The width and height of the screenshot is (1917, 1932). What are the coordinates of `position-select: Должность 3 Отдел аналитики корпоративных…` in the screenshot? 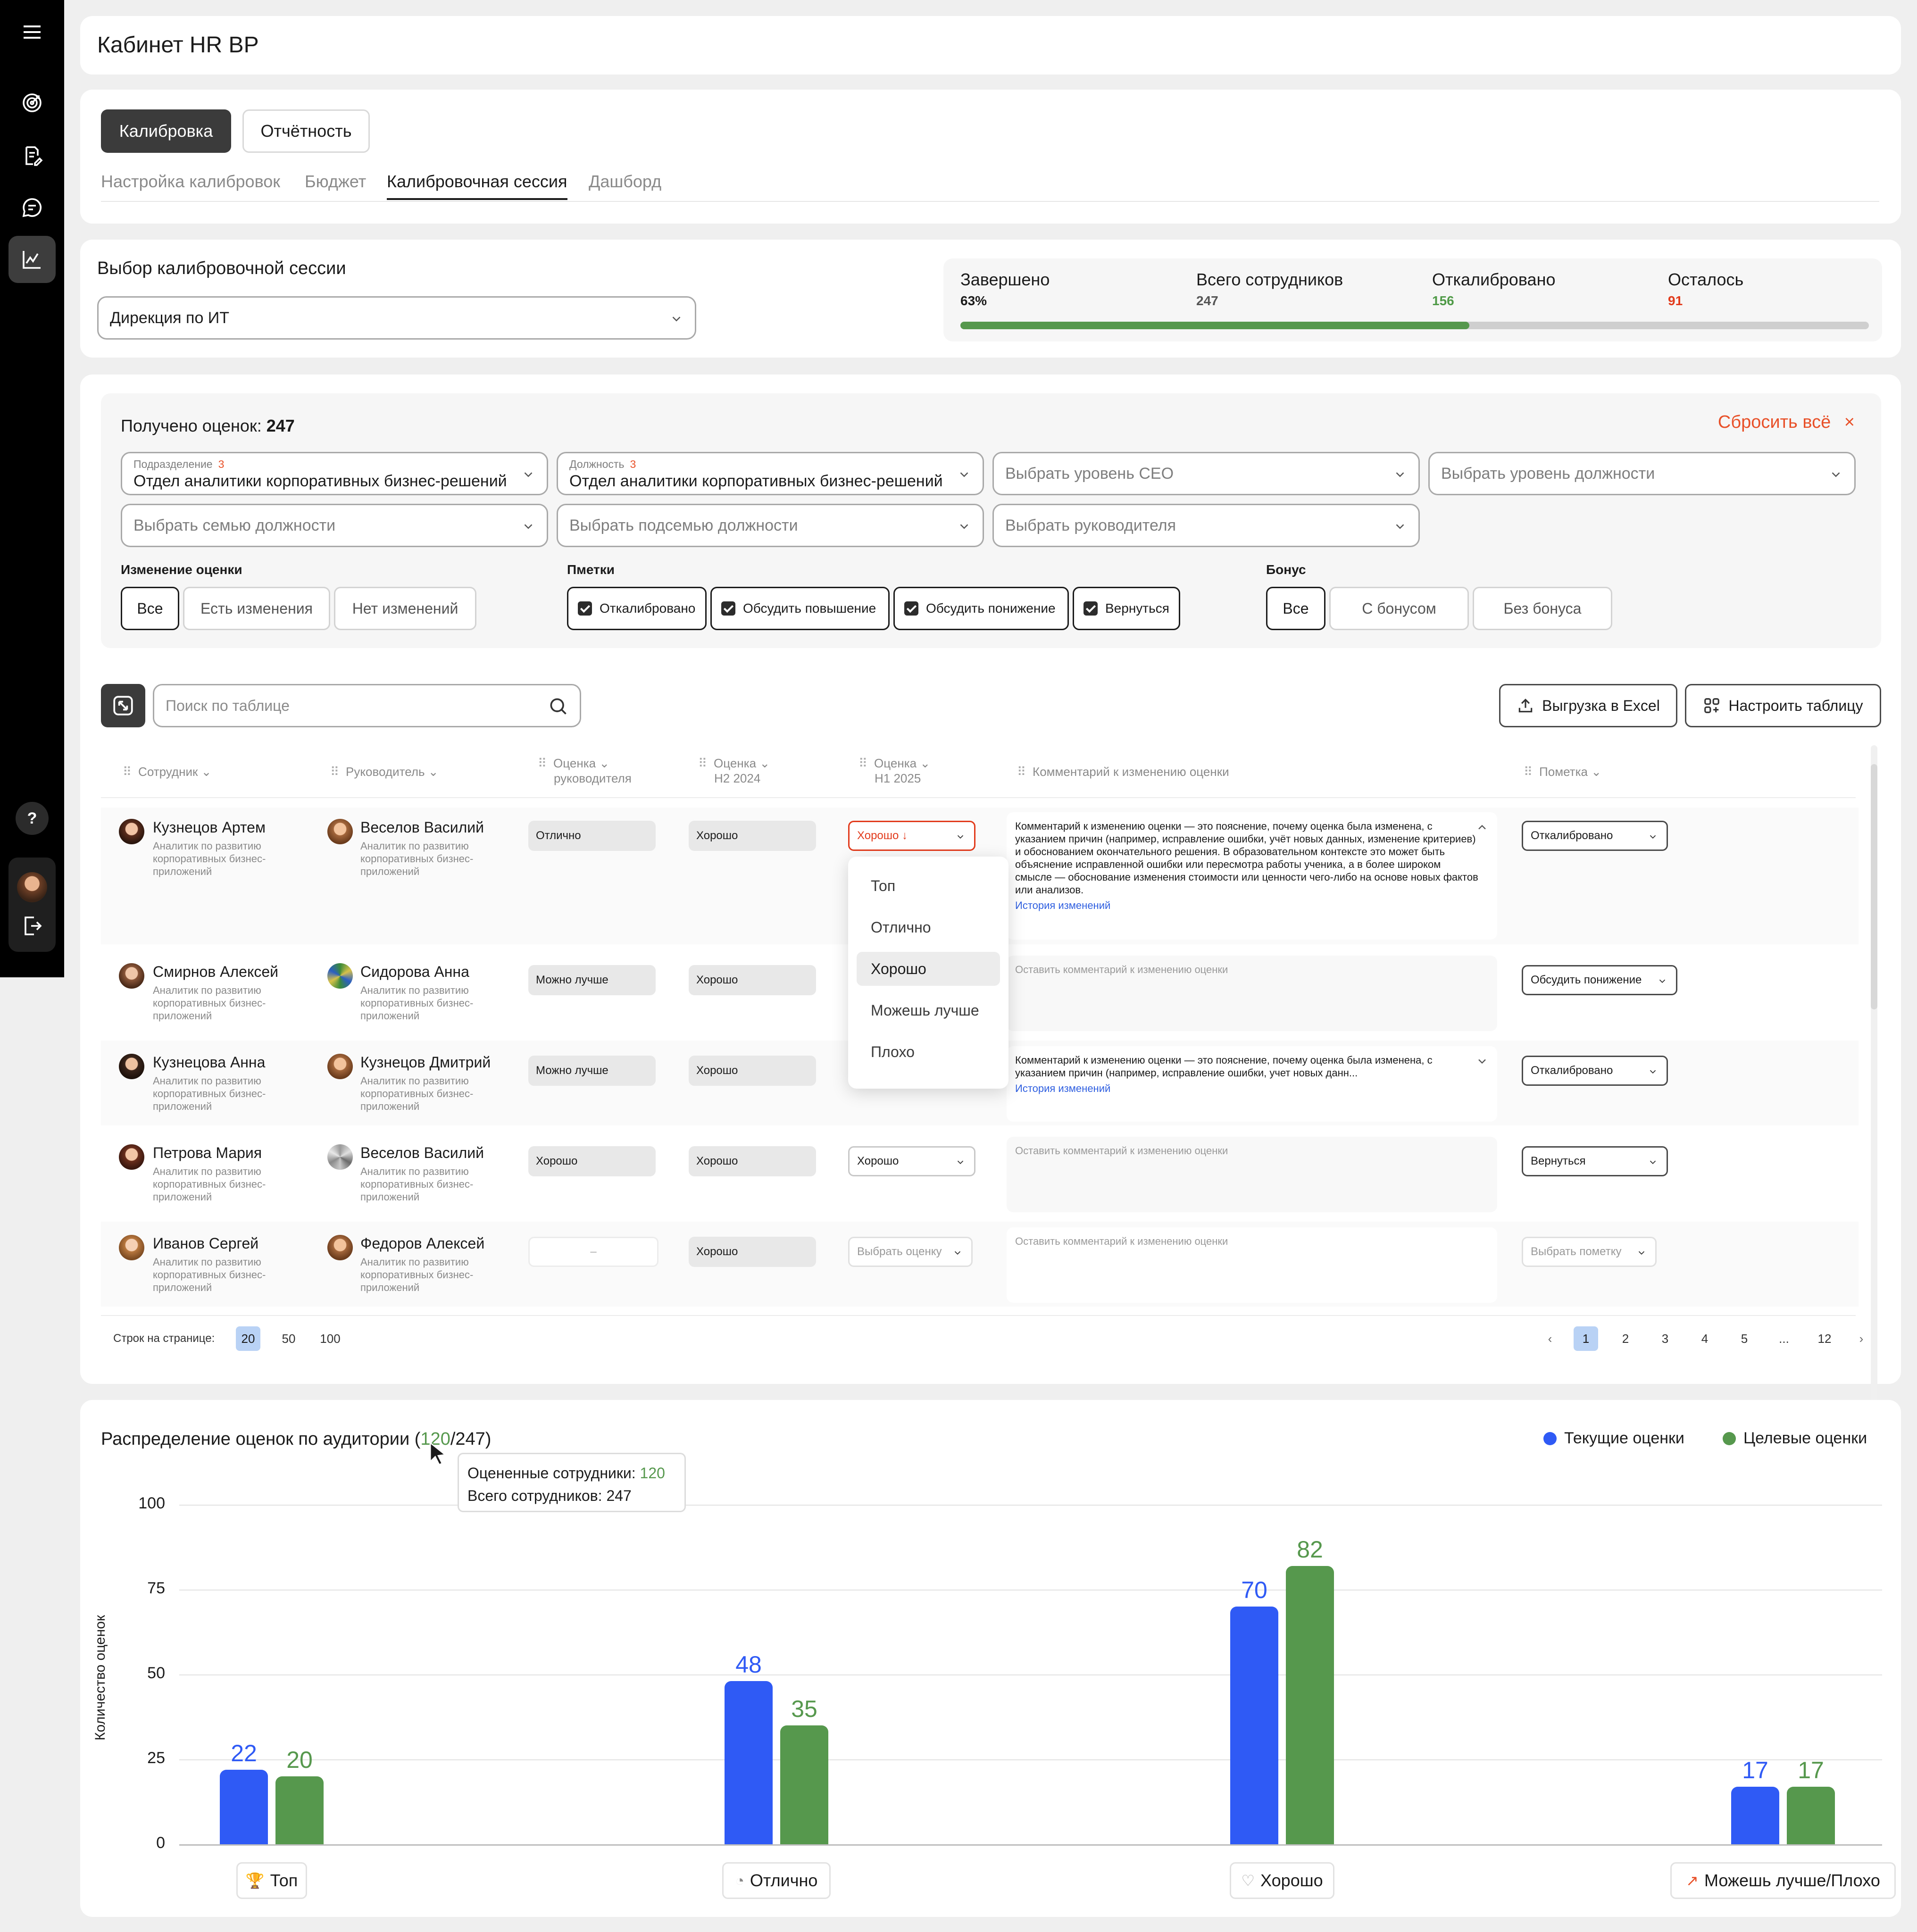 It's located at (770, 473).